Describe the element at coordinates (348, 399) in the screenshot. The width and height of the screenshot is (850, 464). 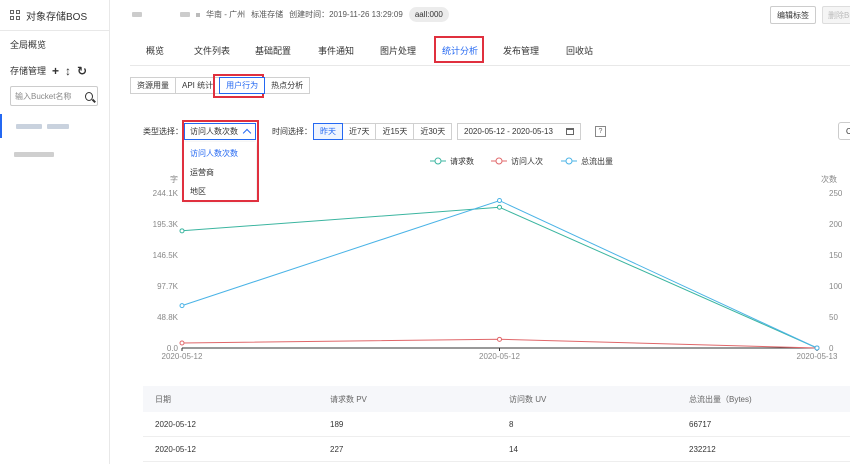
I see `col-header-pv: 请求数 PV` at that location.